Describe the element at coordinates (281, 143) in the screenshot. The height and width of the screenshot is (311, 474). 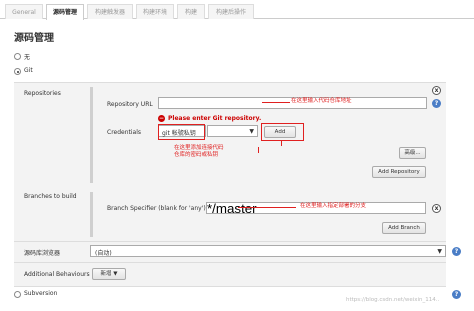
I see `credentials-arrow-right` at that location.